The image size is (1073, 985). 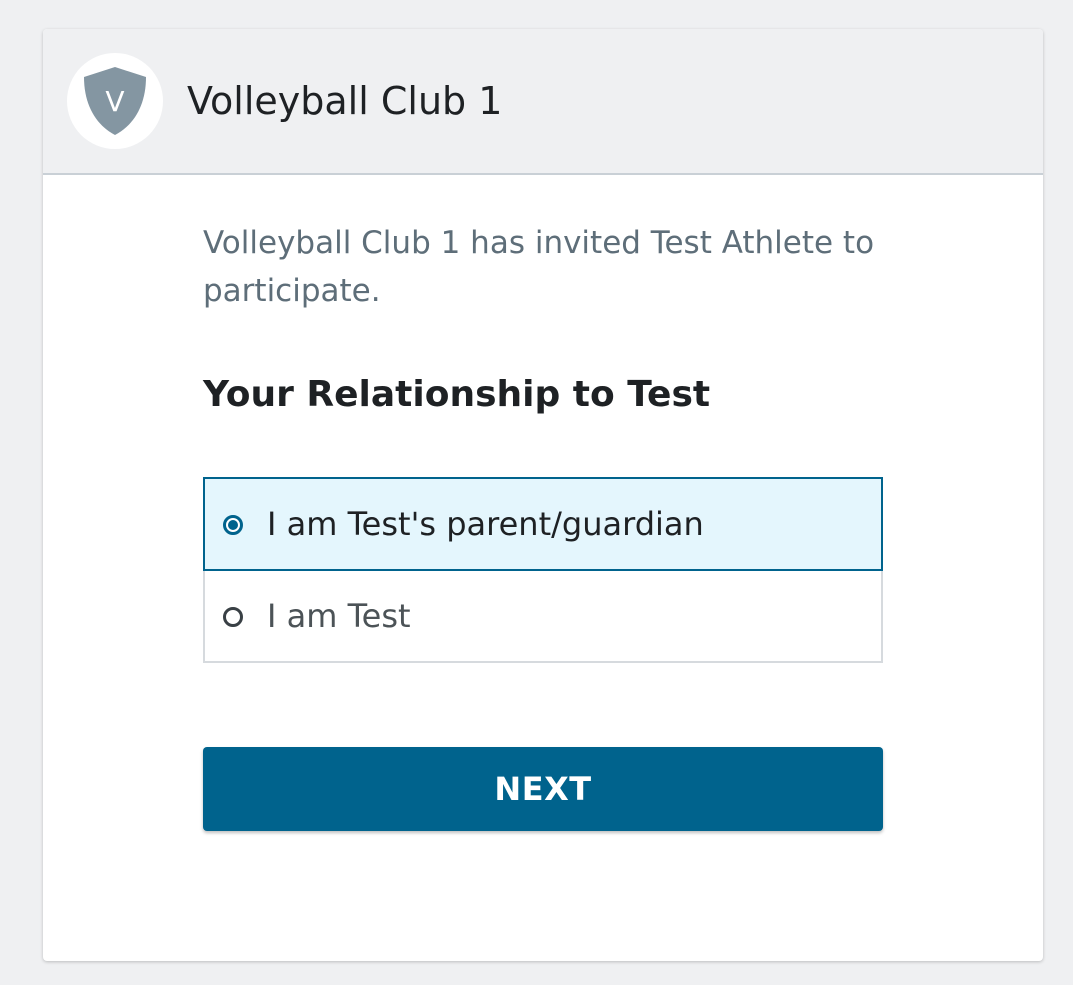 I want to click on shield-icon: V, so click(x=115, y=101).